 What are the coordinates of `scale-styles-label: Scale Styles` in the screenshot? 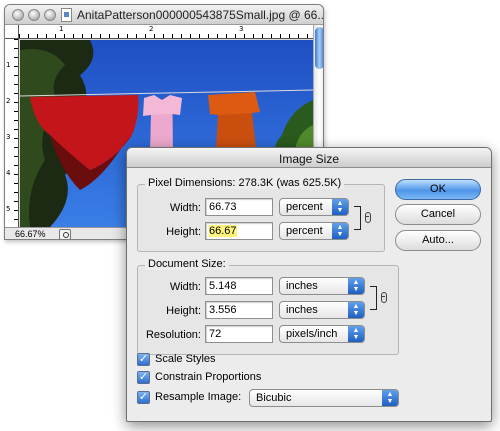 It's located at (185, 359).